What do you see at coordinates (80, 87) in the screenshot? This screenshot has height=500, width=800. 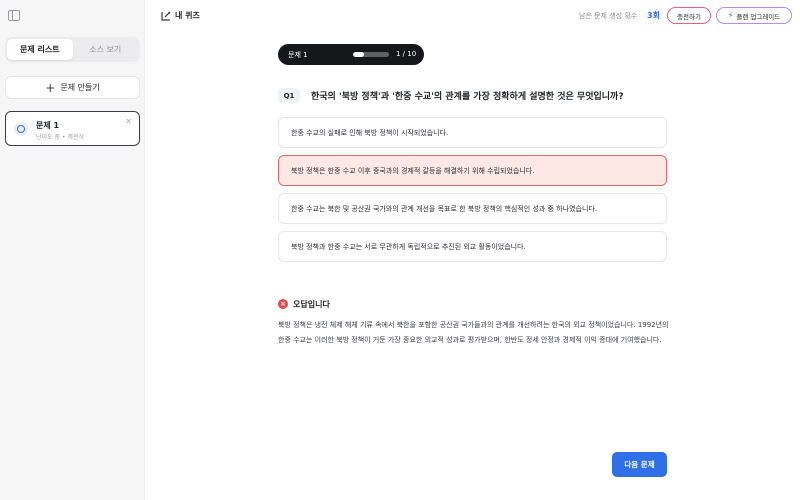 I see `create-quiz-label: 문제 만들기` at bounding box center [80, 87].